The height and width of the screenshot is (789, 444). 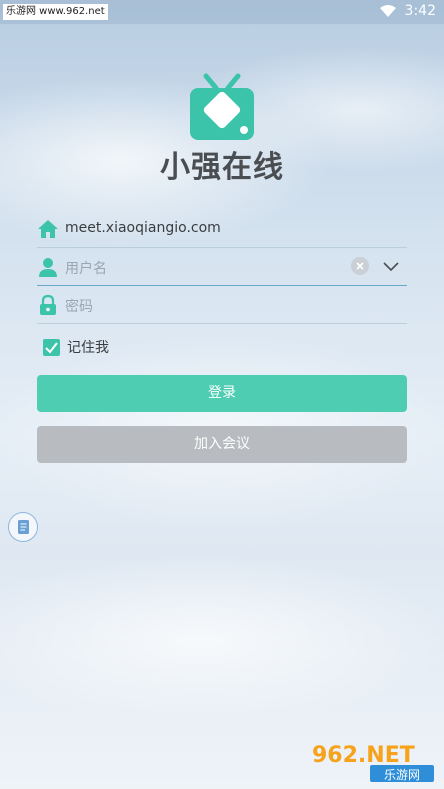 I want to click on floating-document-button, so click(x=23, y=527).